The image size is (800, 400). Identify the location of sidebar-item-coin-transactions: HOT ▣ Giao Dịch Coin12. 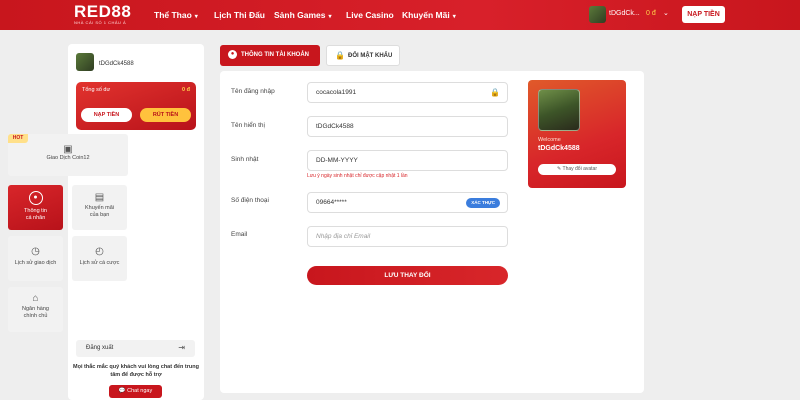
(68, 155).